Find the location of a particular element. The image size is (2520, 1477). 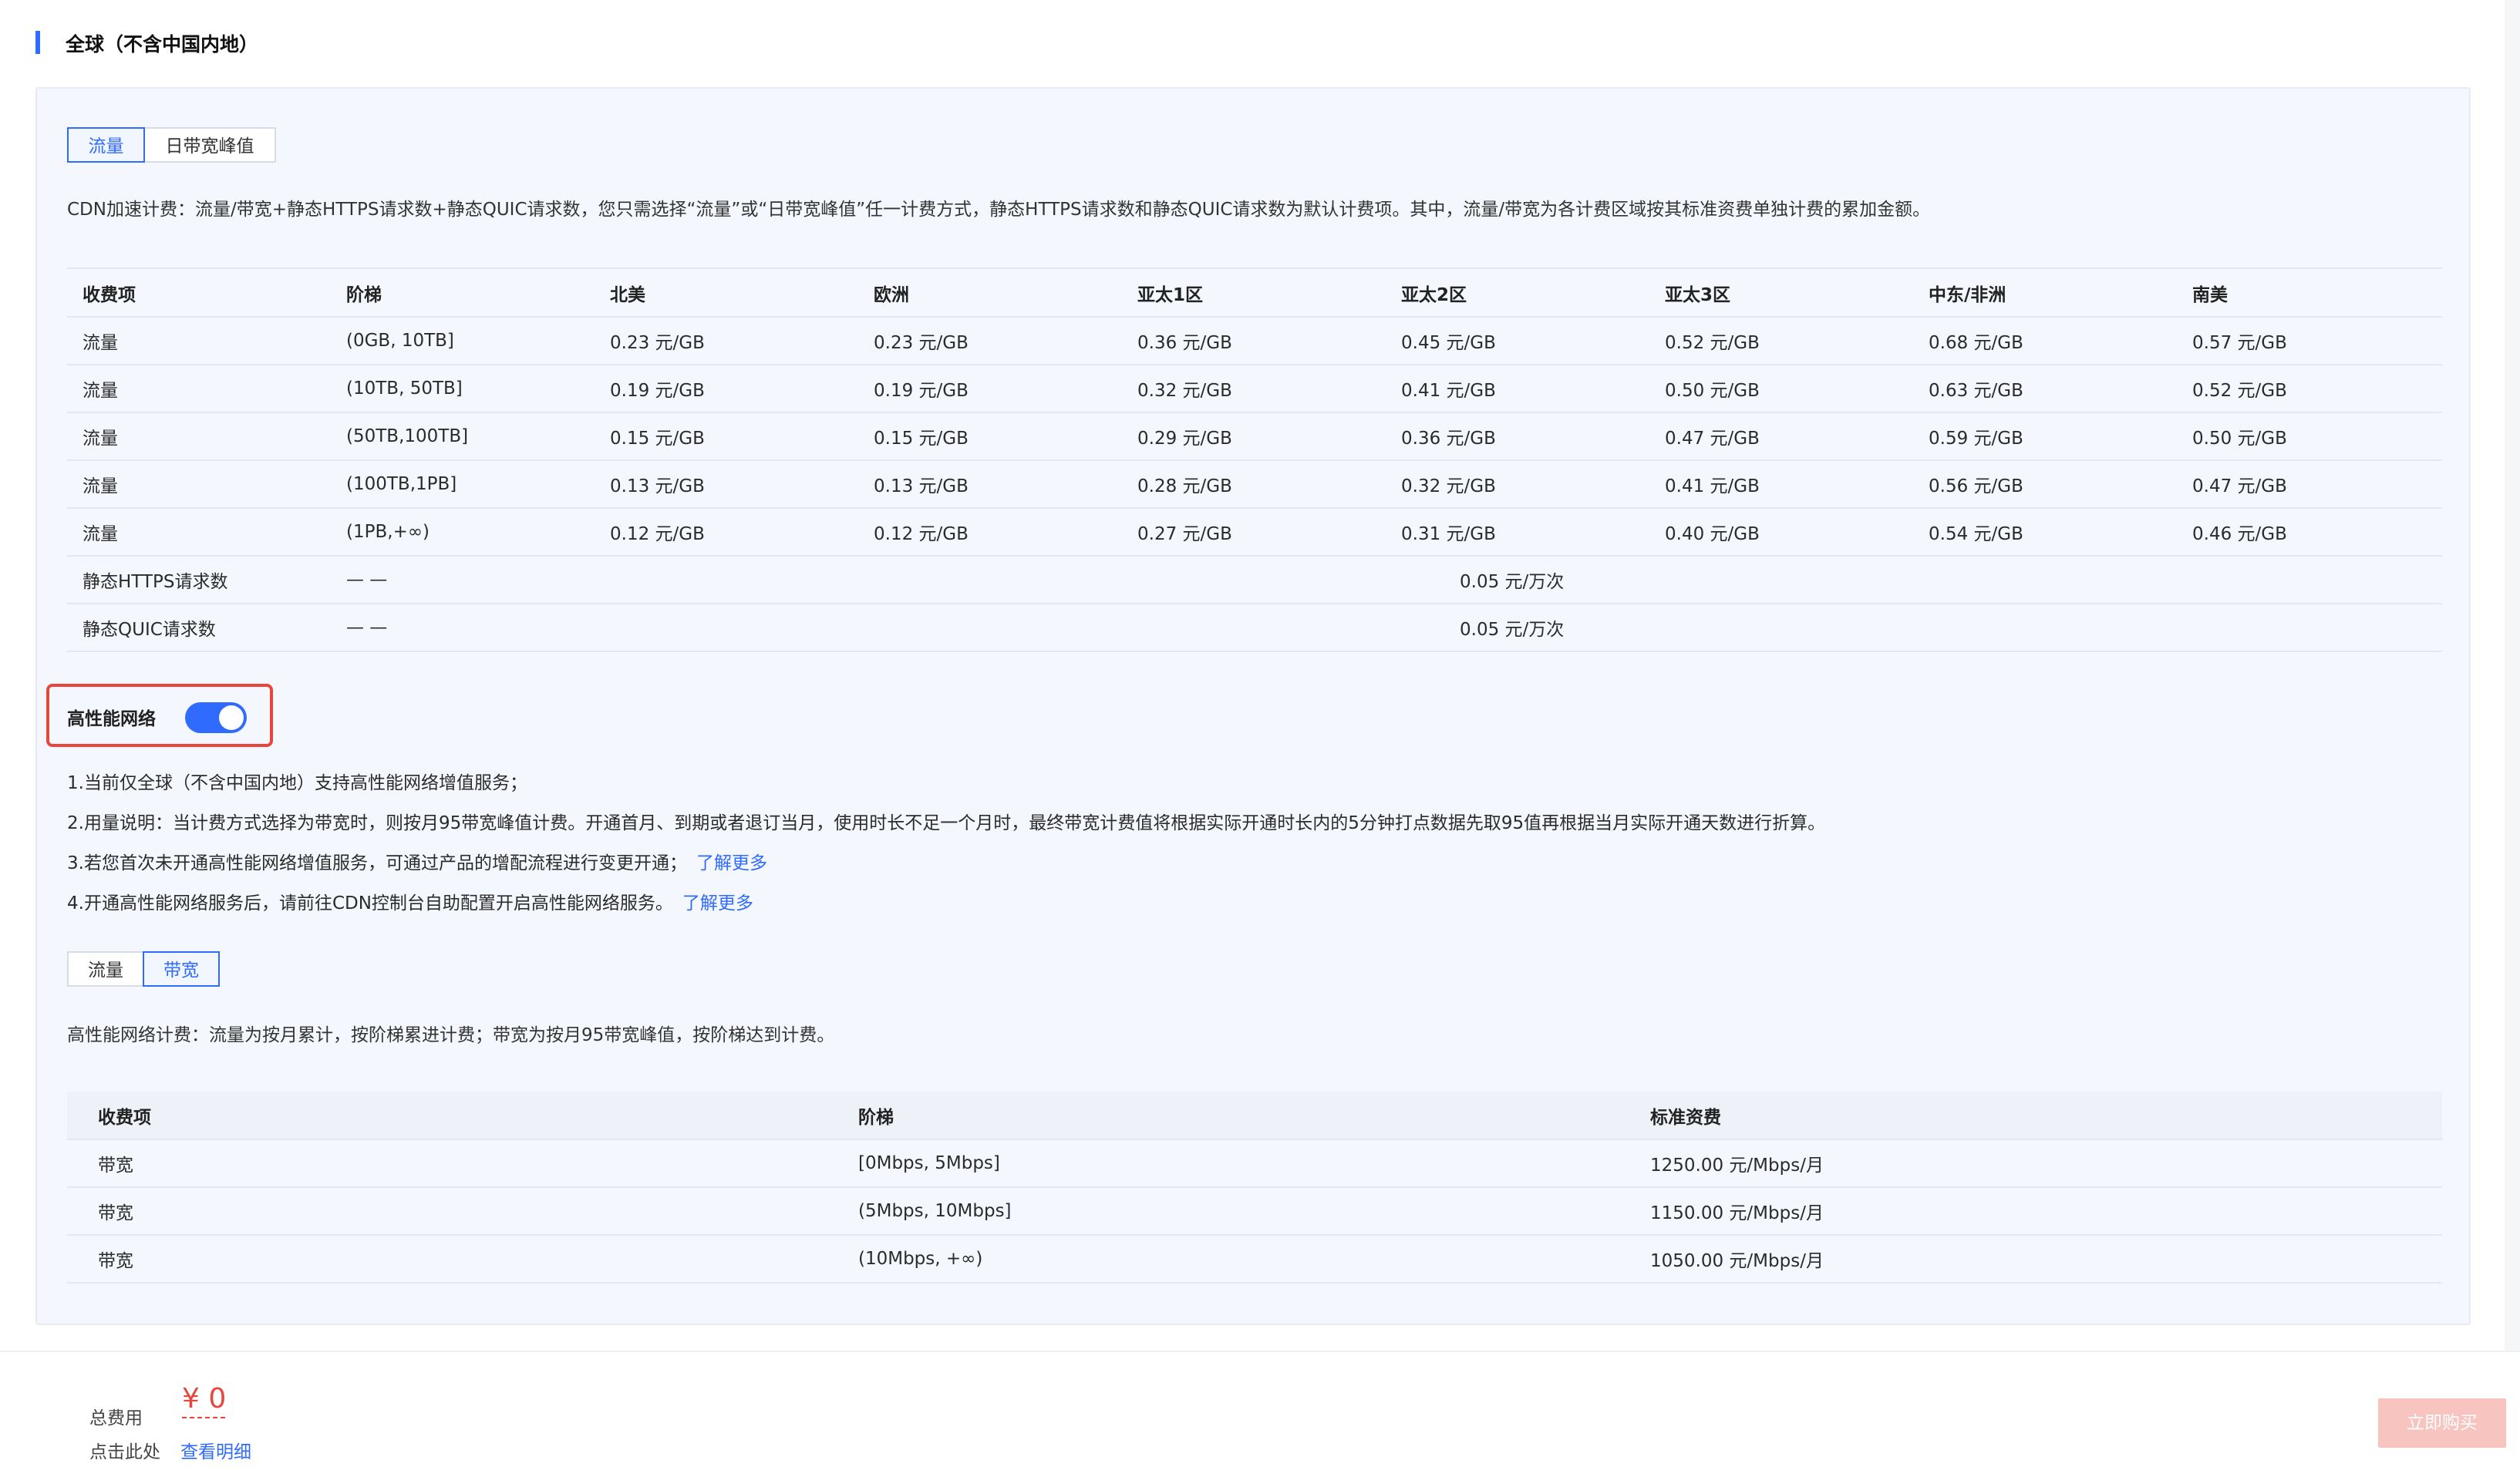

note-4: 4.开通高性能网络服务后，请前往CDN控制台自助配置开启高性能网络服务。 了解更多 is located at coordinates (410, 901).